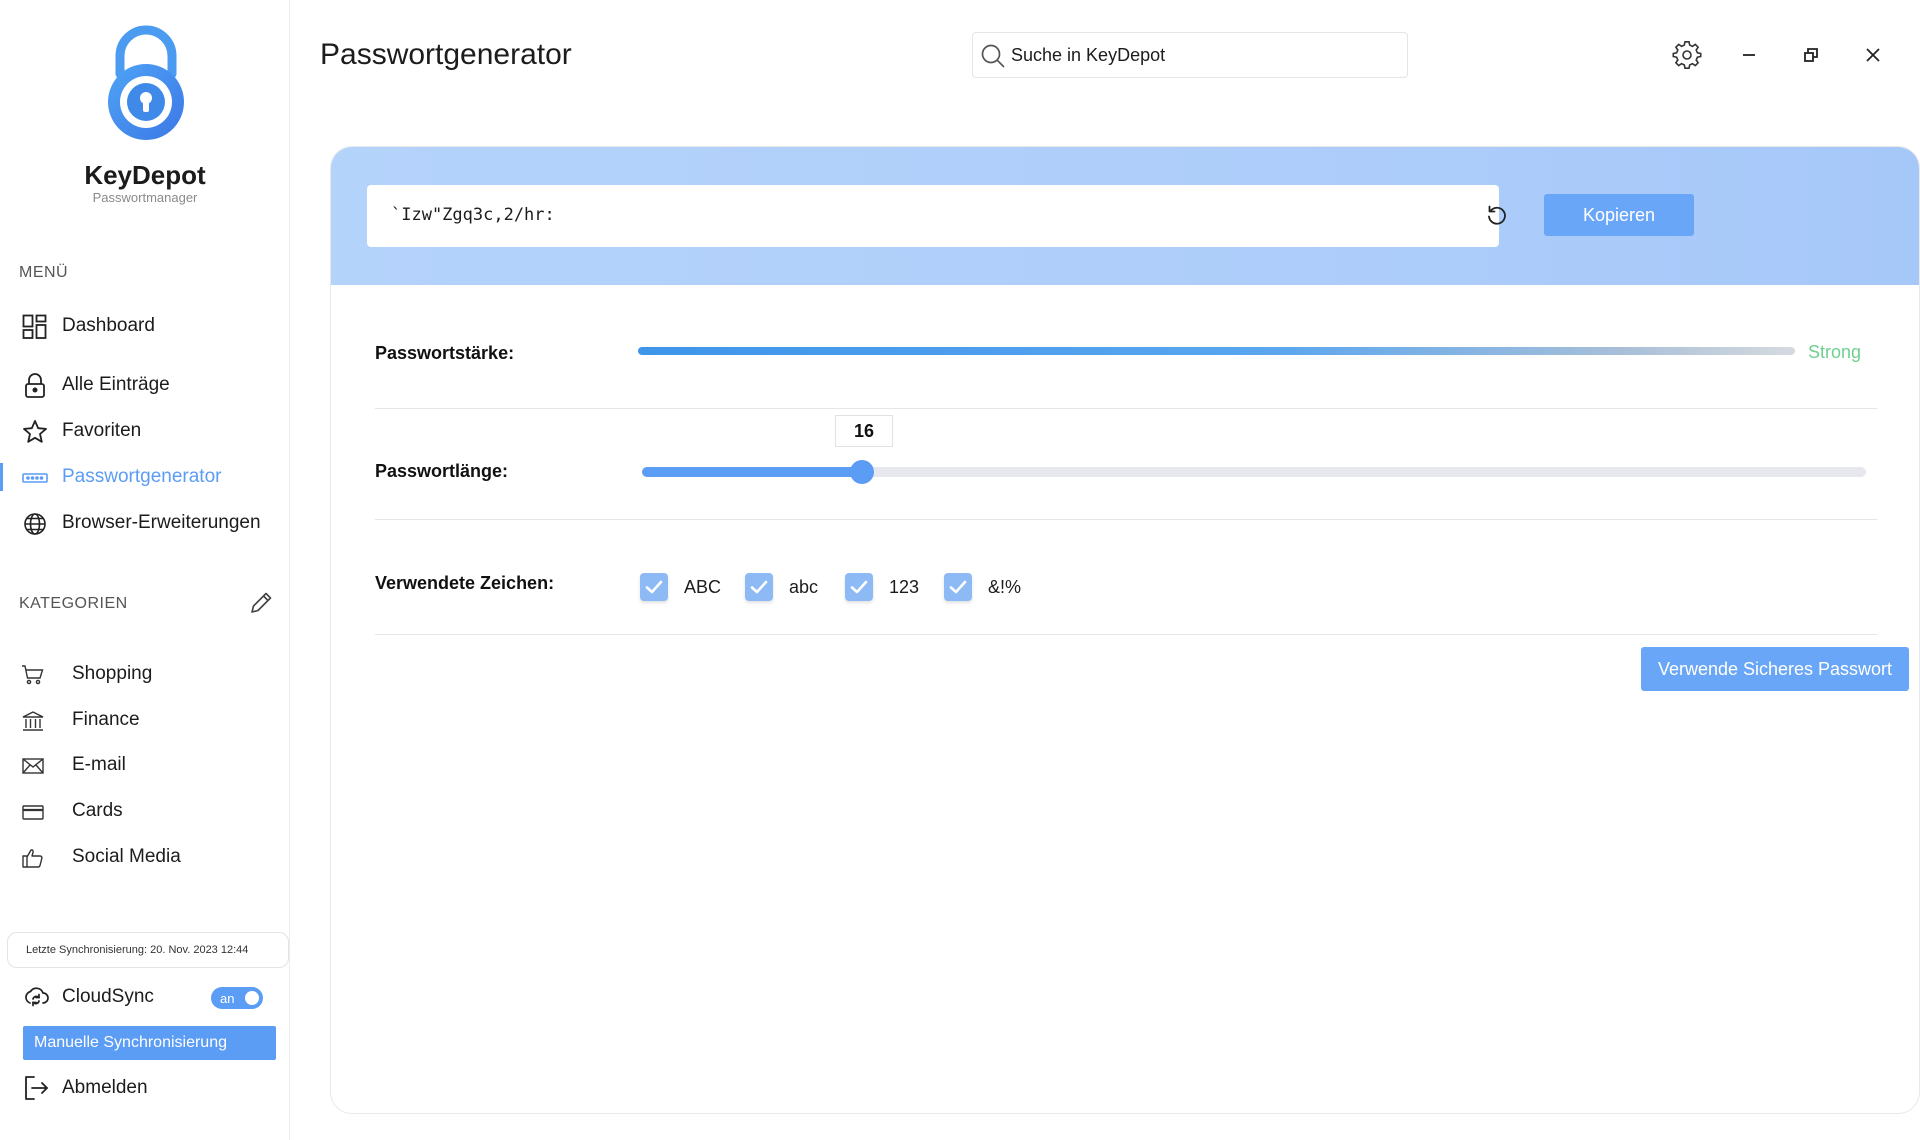 The image size is (1920, 1140). Describe the element at coordinates (1497, 216) in the screenshot. I see `regenerate-refresh-icon` at that location.